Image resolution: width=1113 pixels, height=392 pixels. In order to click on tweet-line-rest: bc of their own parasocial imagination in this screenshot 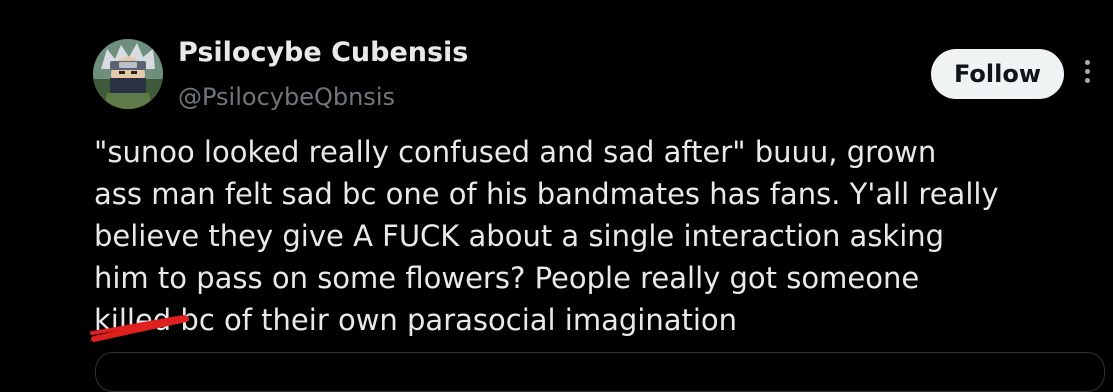, I will do `click(454, 320)`.